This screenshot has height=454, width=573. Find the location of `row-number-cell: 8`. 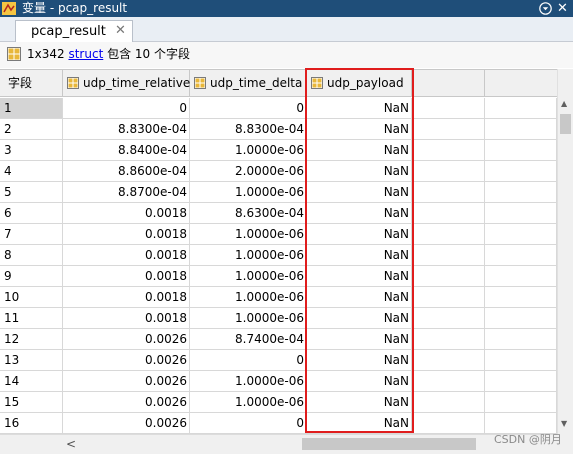

row-number-cell: 8 is located at coordinates (31, 255).